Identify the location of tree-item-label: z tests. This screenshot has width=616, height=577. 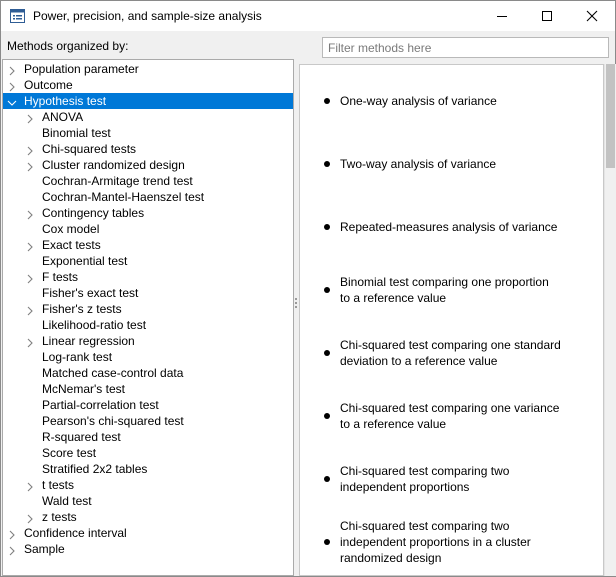
(59, 517).